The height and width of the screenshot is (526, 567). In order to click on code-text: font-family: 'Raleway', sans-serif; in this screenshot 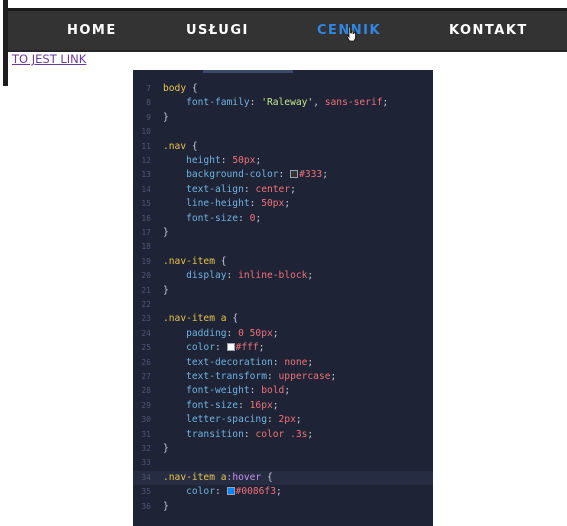, I will do `click(275, 103)`.